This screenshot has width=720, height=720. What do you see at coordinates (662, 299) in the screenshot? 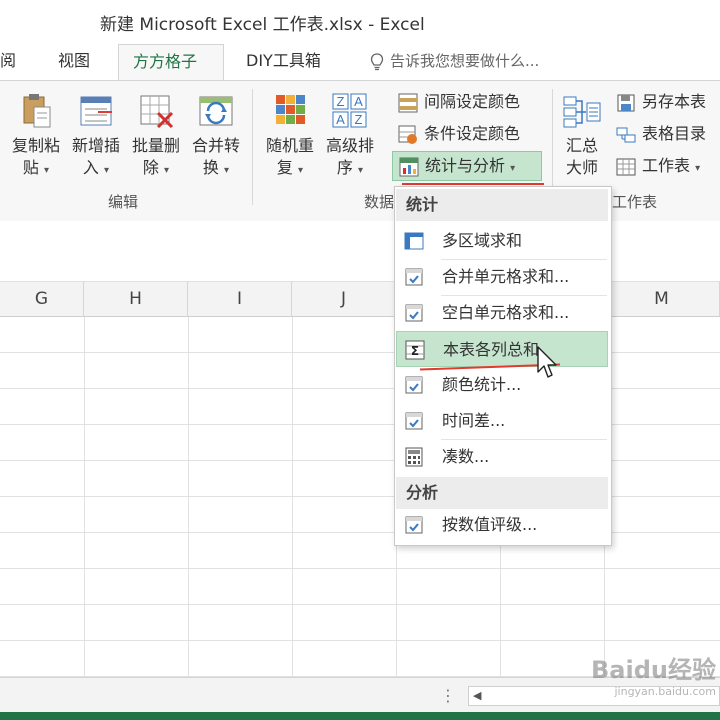
I see `column-header-m: M` at bounding box center [662, 299].